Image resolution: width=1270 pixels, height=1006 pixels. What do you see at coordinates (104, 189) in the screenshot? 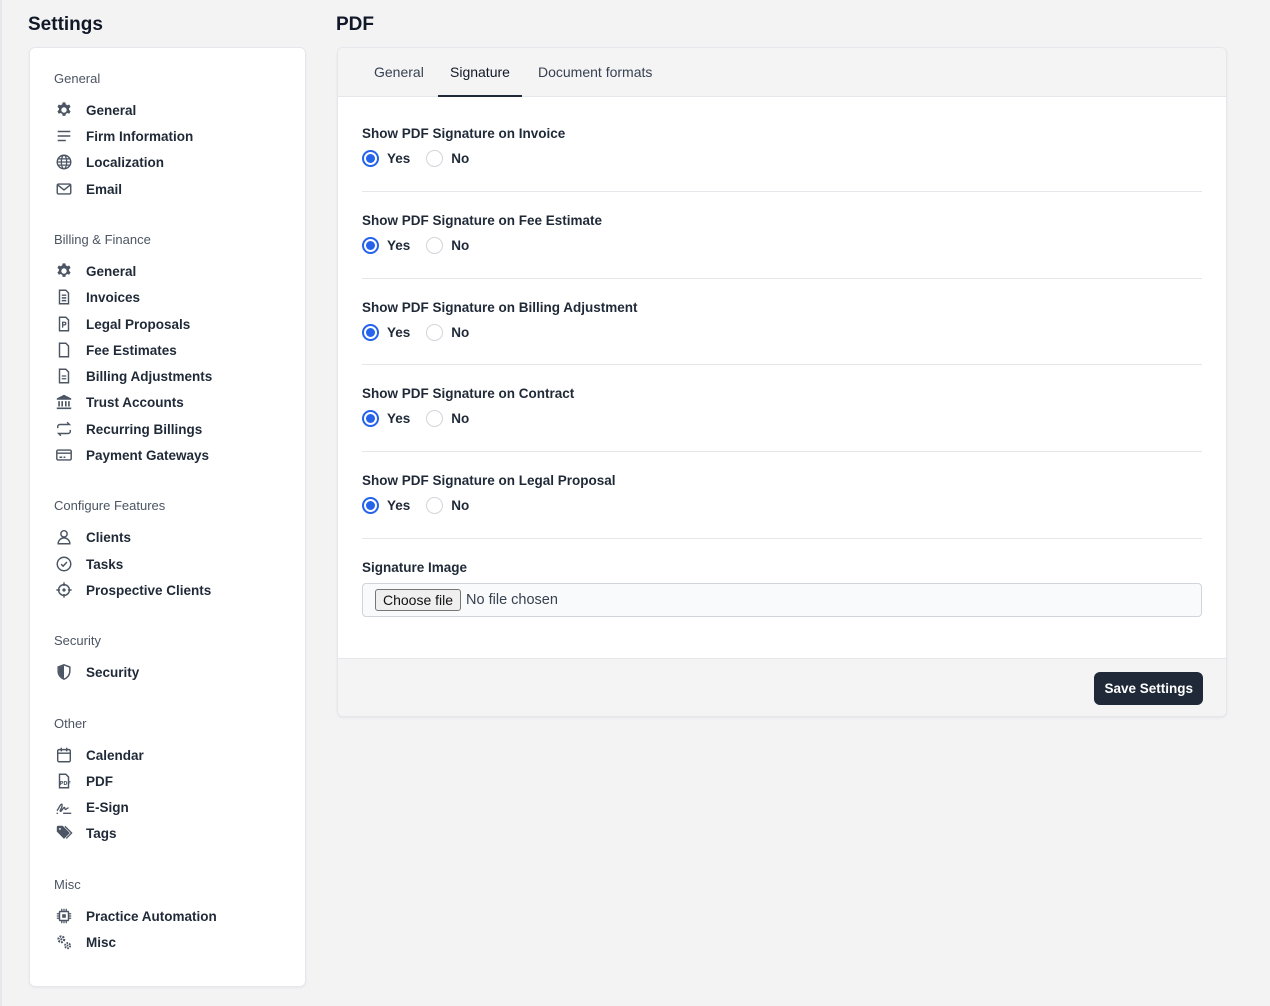
I see `sidebar-item-label: Email` at bounding box center [104, 189].